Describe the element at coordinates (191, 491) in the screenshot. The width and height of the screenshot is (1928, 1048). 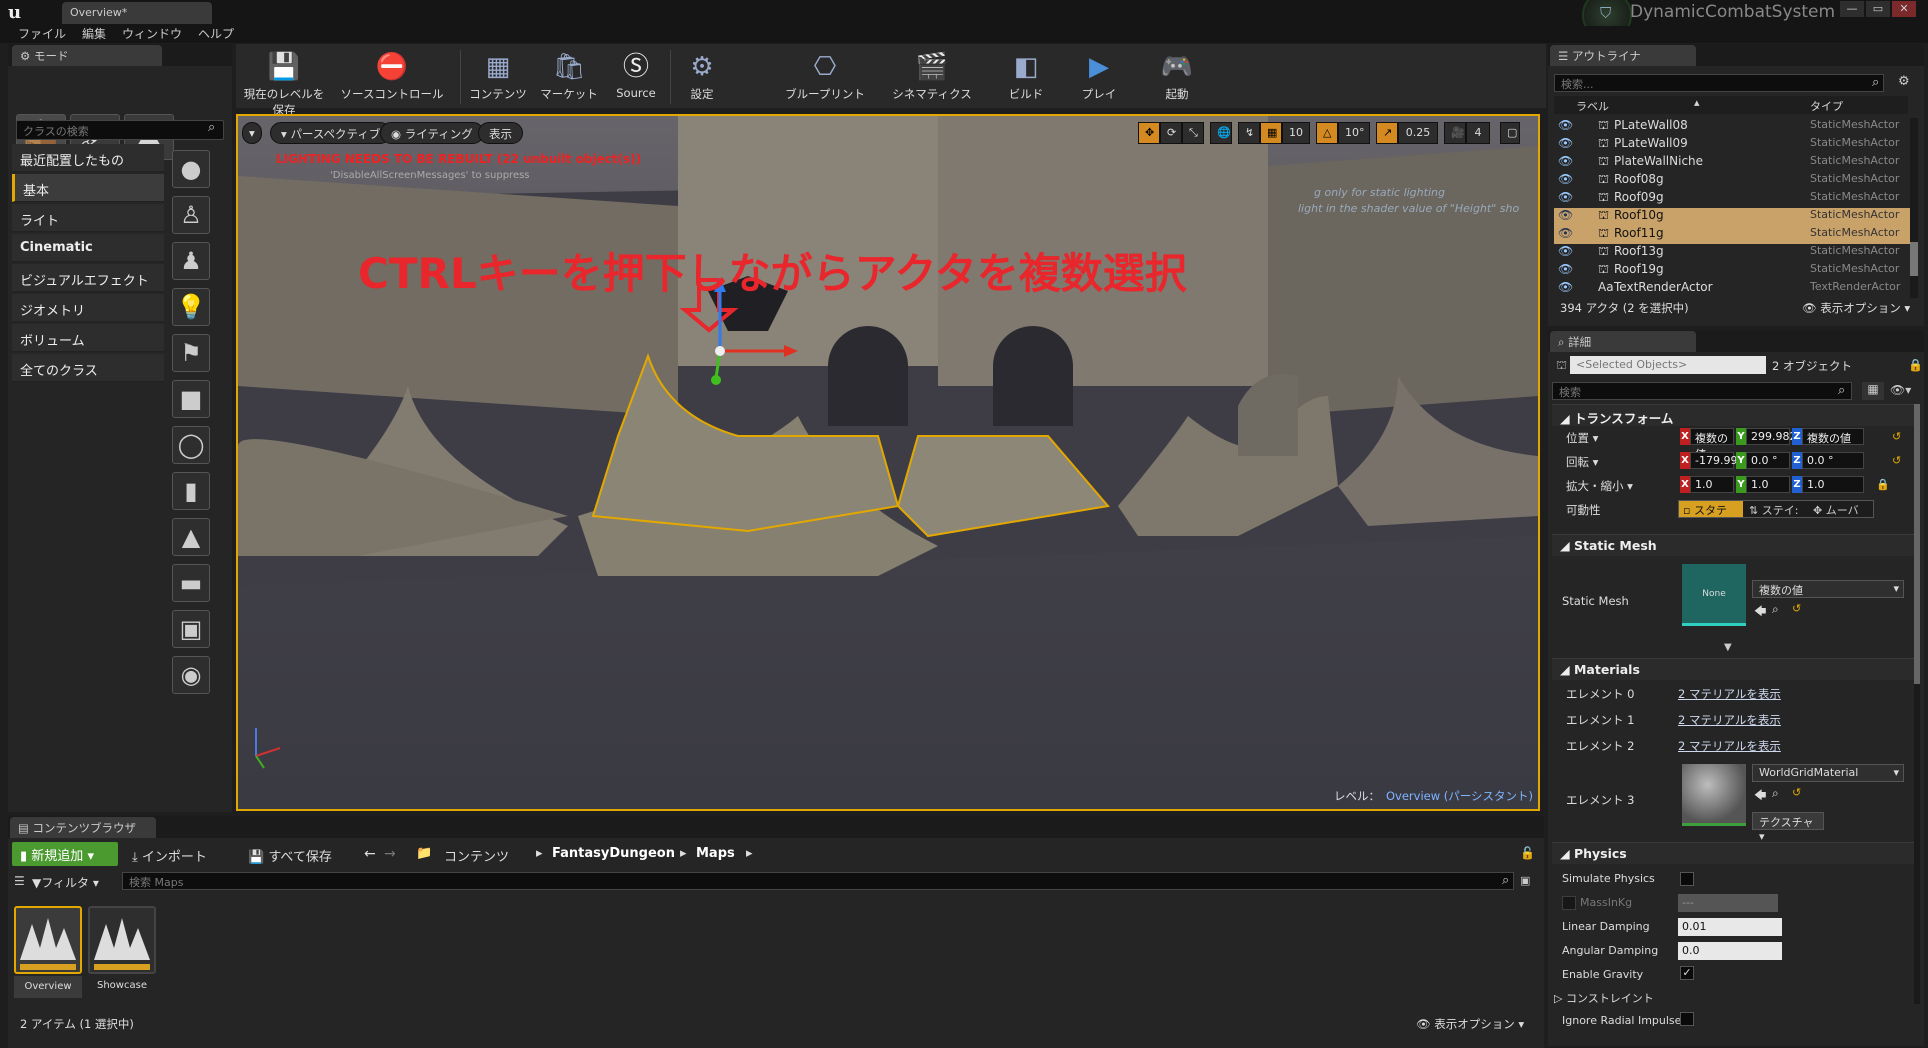
I see `cylinder-icon: ▮` at that location.